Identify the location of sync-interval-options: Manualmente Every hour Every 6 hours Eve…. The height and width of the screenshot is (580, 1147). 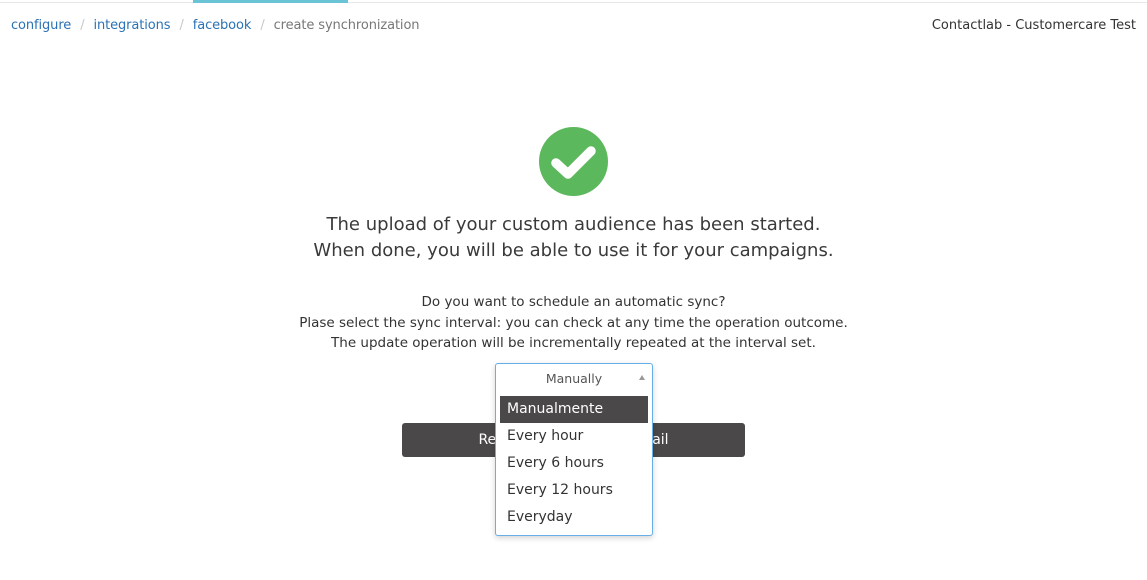
(574, 462).